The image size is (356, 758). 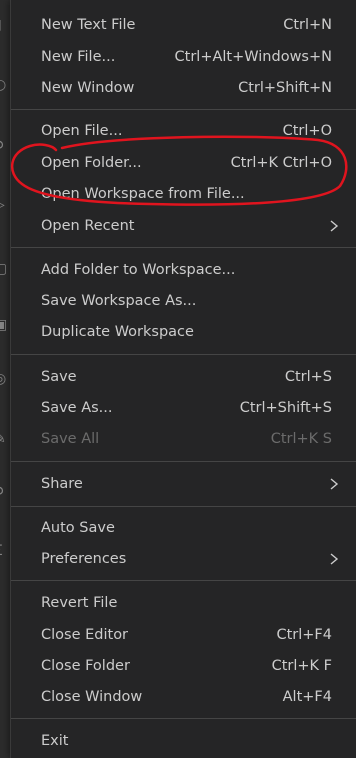 I want to click on menu-item-open-recent: Open Recent, so click(x=183, y=226).